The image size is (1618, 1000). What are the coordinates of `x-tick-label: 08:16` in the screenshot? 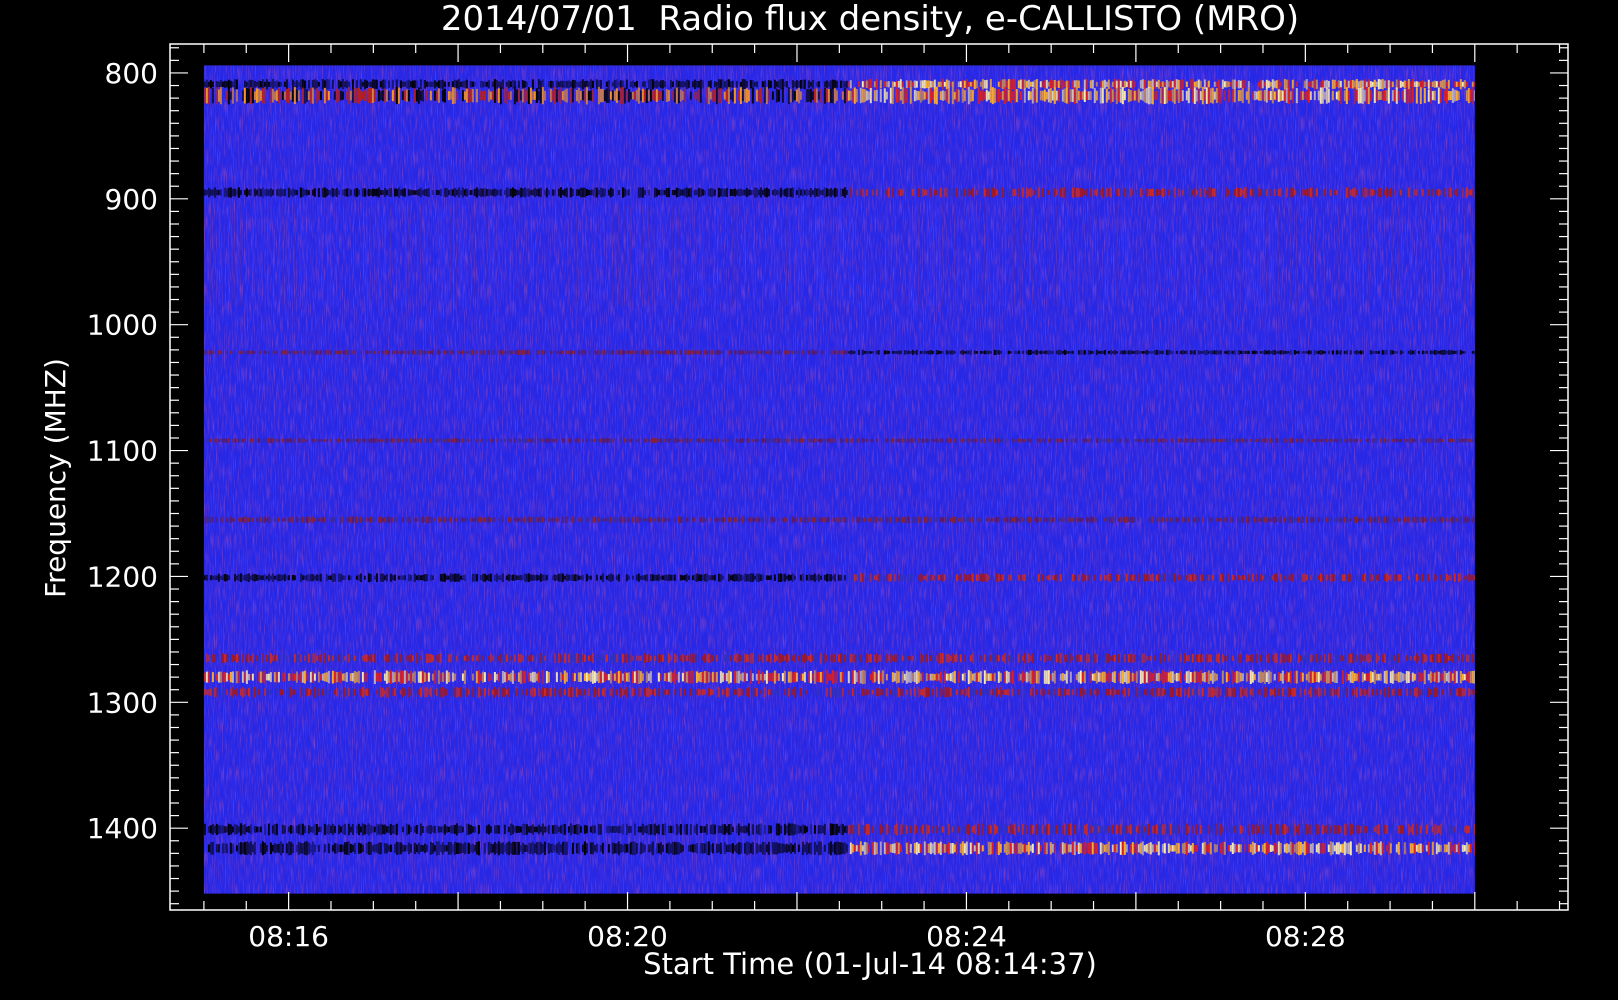 It's located at (288, 936).